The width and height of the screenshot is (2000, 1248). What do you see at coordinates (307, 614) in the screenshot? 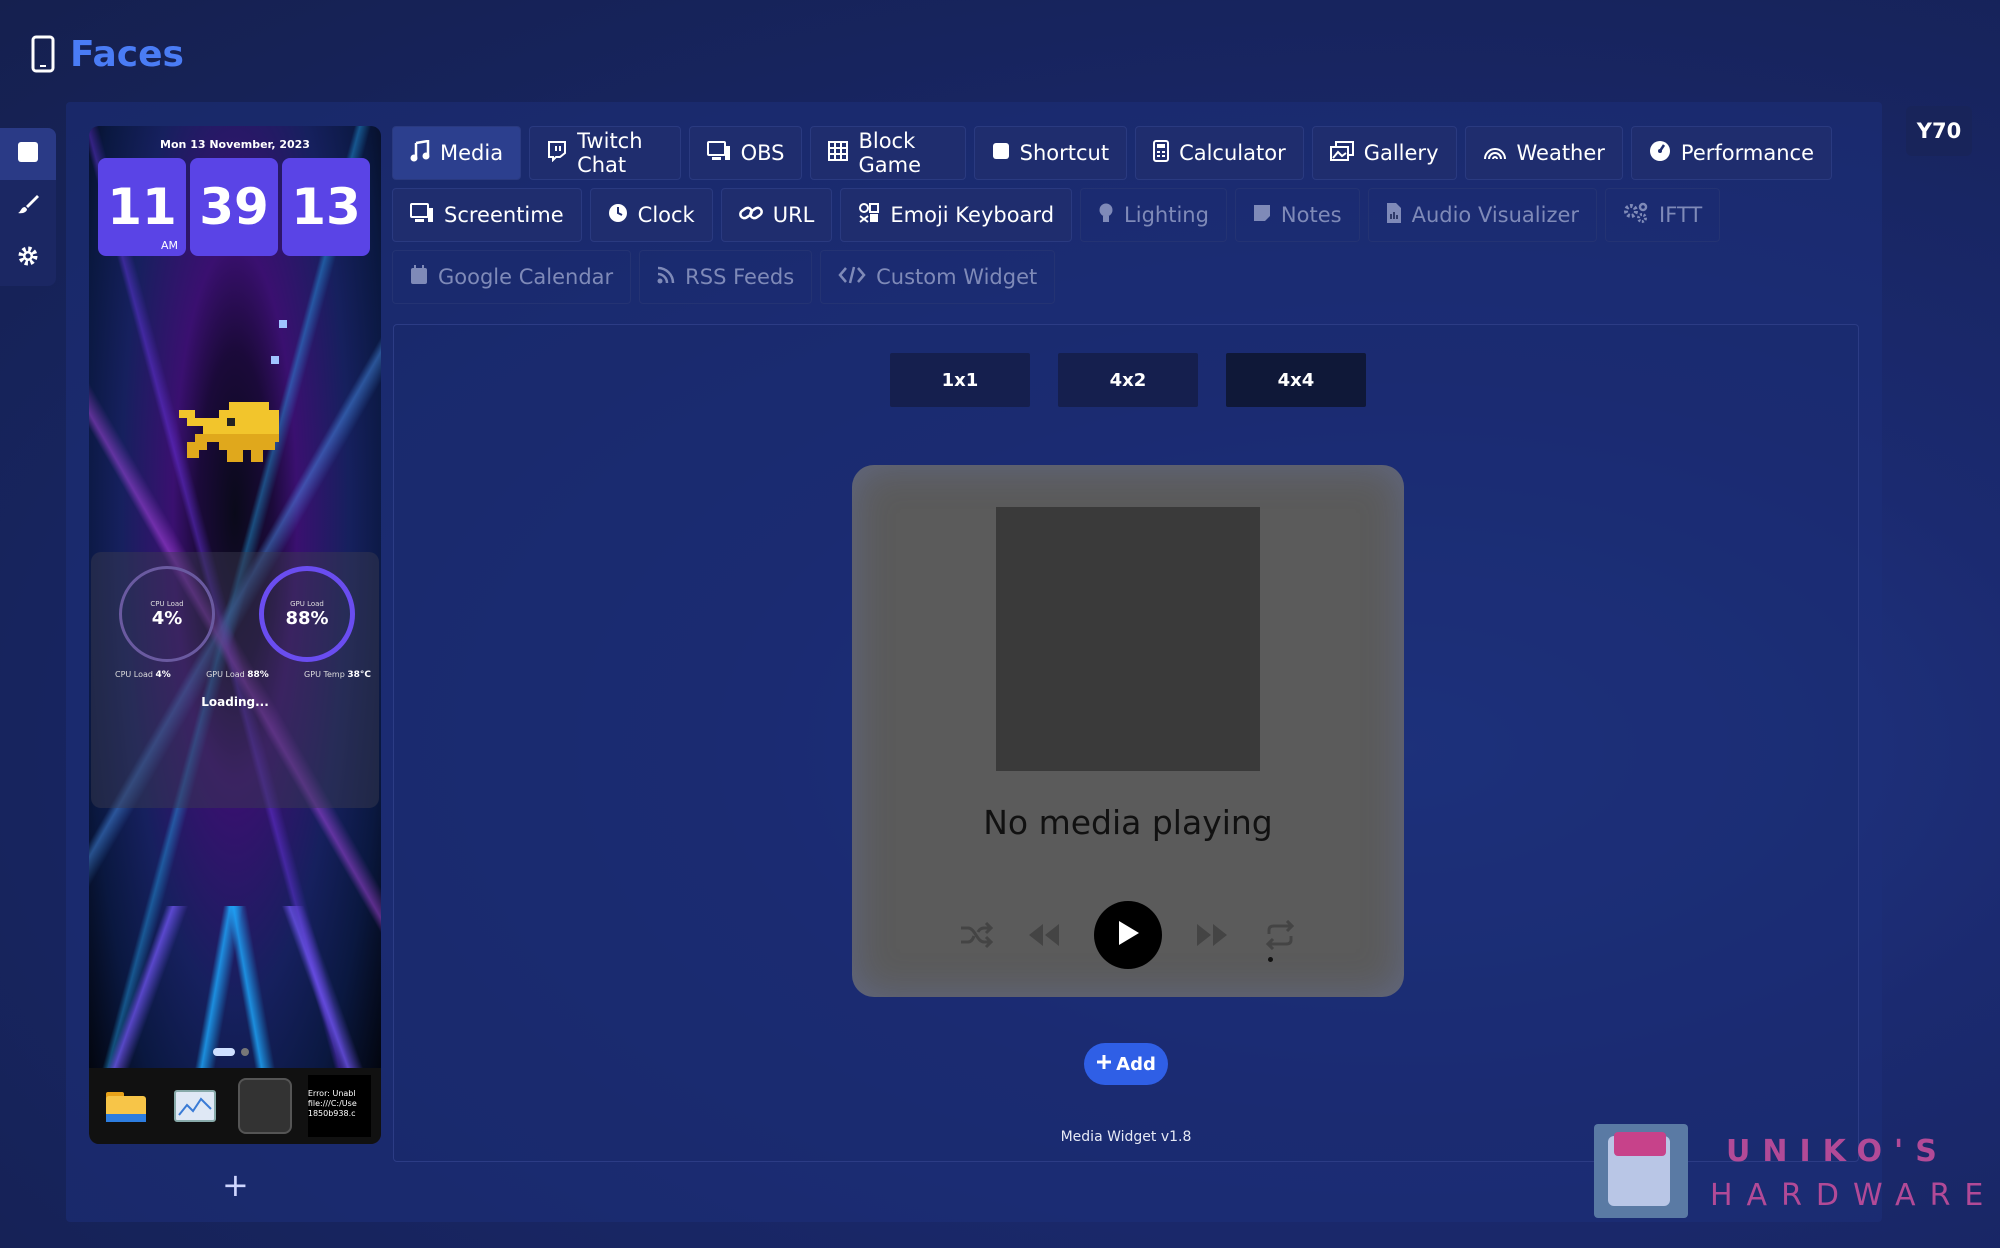
I see `gpu-gauge: GPU Load 88%` at bounding box center [307, 614].